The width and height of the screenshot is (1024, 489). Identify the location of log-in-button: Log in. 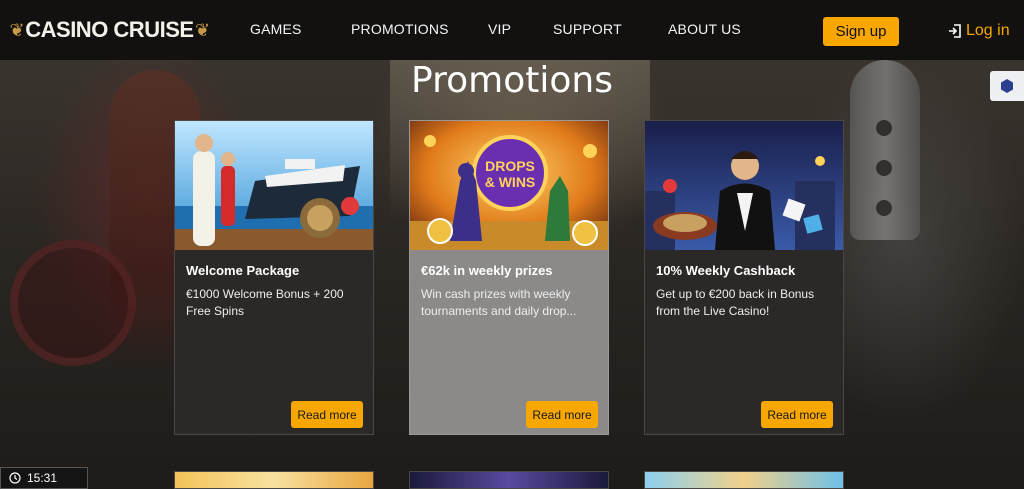
(979, 31).